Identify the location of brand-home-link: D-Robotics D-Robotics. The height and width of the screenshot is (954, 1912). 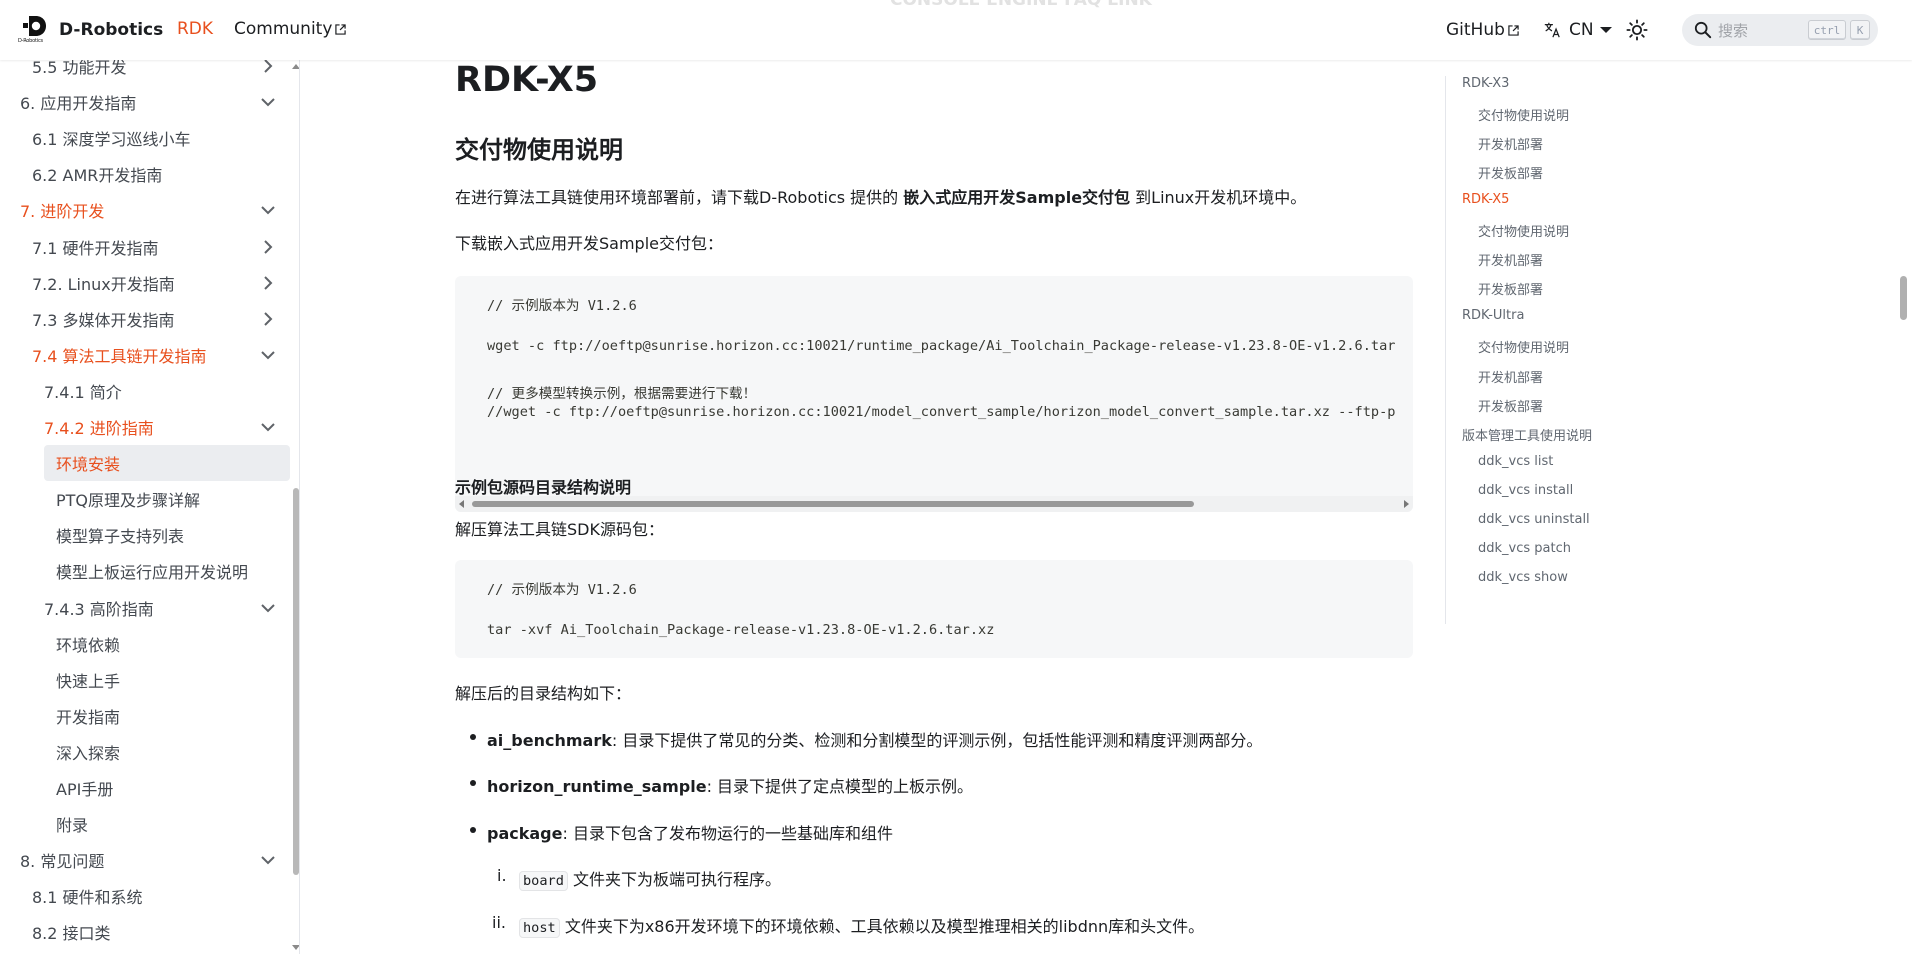
(90, 30).